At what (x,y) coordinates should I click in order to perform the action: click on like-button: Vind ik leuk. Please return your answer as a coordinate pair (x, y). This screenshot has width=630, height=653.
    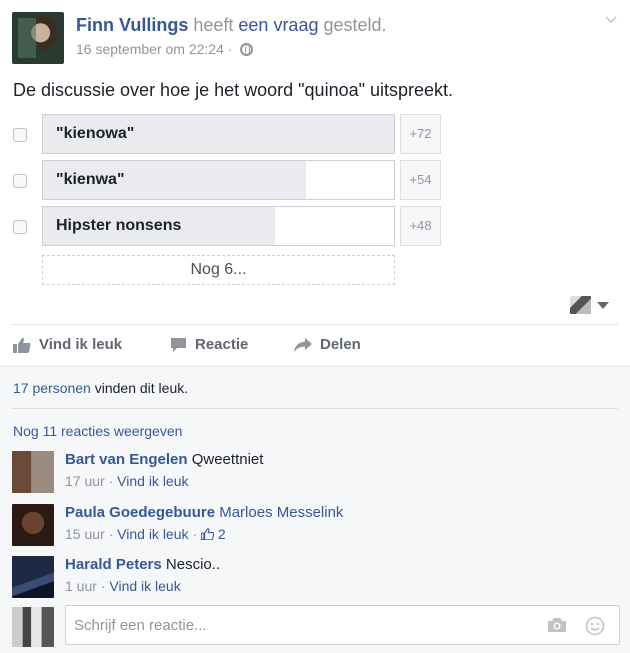
    Looking at the image, I should click on (67, 344).